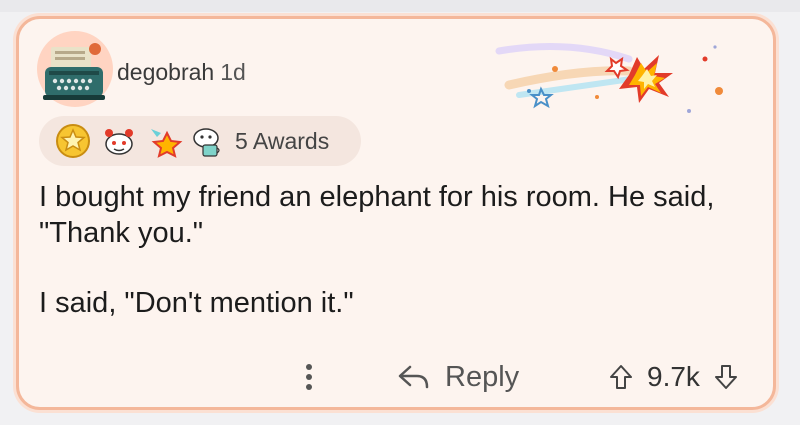  What do you see at coordinates (206, 142) in the screenshot?
I see `snoo-wholesome-award-icon` at bounding box center [206, 142].